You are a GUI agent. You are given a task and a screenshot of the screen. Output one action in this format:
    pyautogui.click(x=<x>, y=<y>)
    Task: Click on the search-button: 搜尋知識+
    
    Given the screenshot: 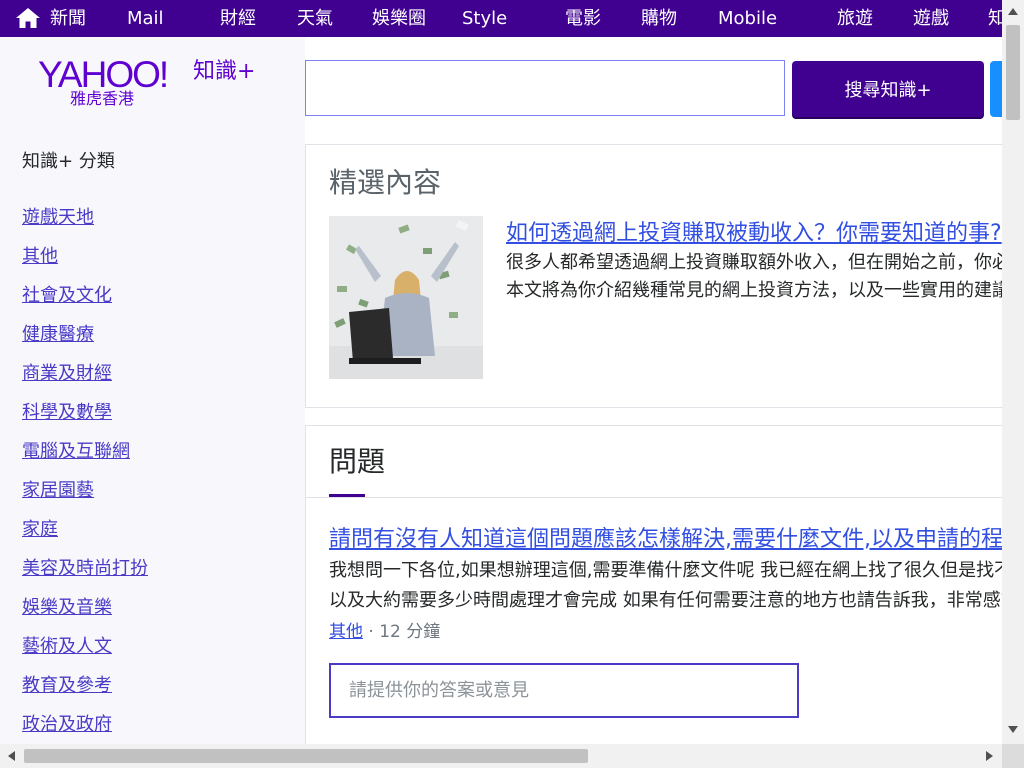 What is the action you would take?
    pyautogui.click(x=888, y=89)
    